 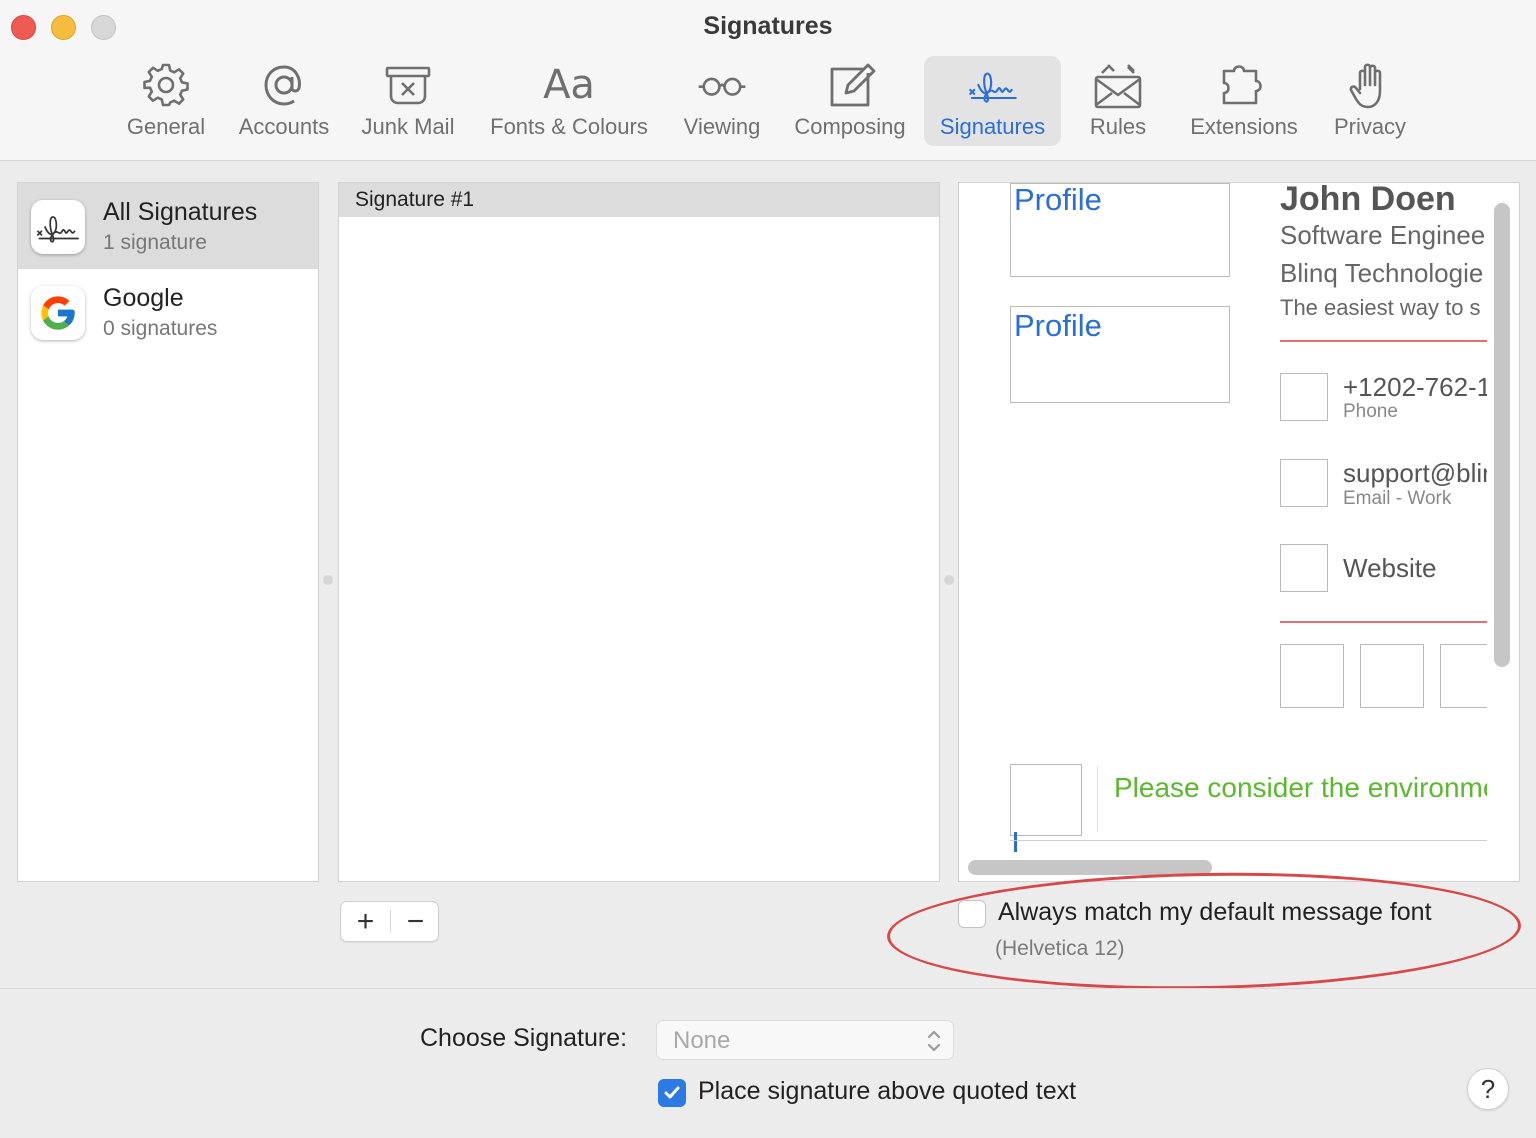 What do you see at coordinates (1060, 948) in the screenshot?
I see `match-font-sublabel: (Helvetica 12)` at bounding box center [1060, 948].